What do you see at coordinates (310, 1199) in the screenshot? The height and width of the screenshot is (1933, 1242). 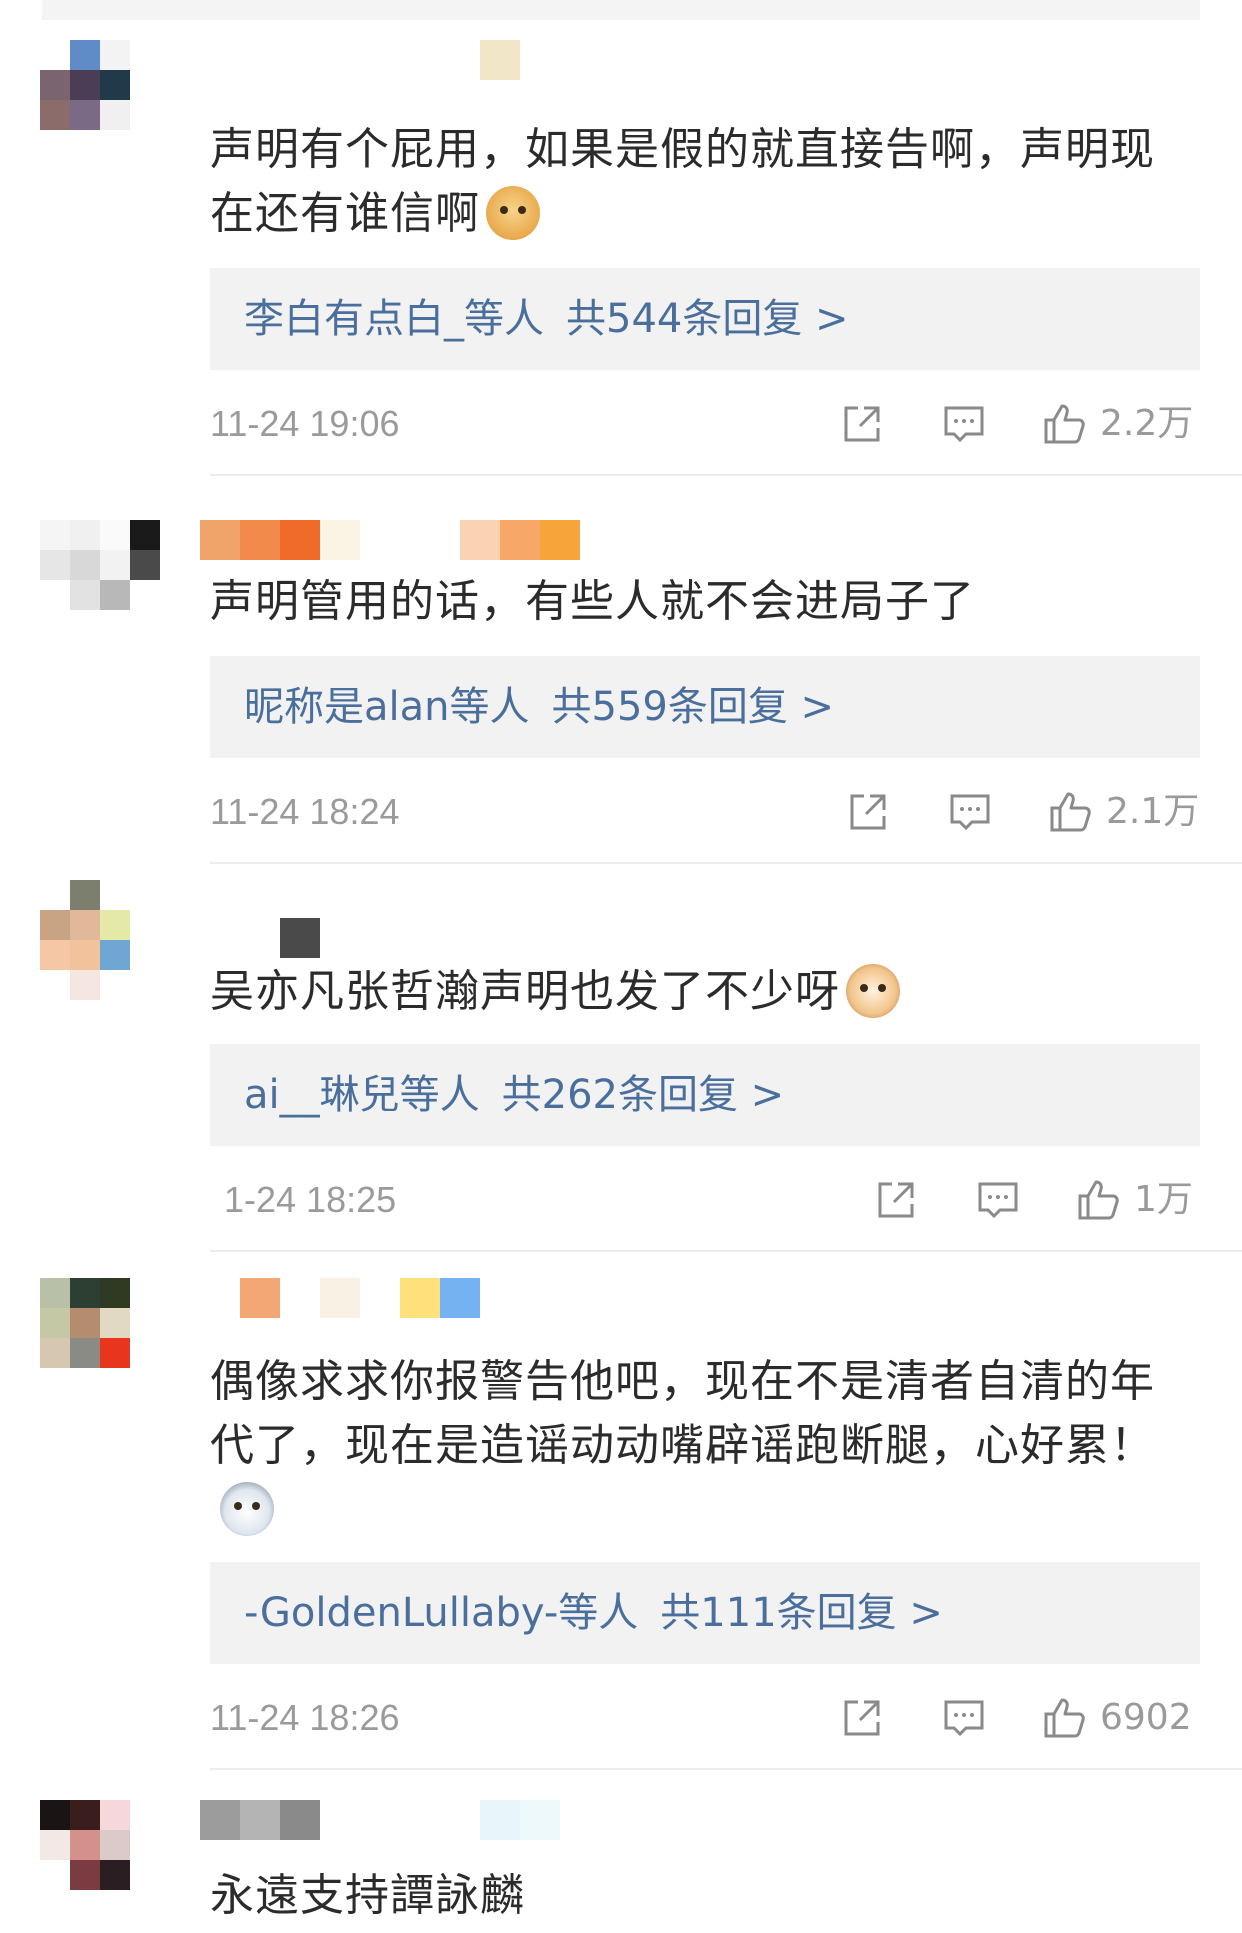 I see `comment-time: 1-24 18:25` at bounding box center [310, 1199].